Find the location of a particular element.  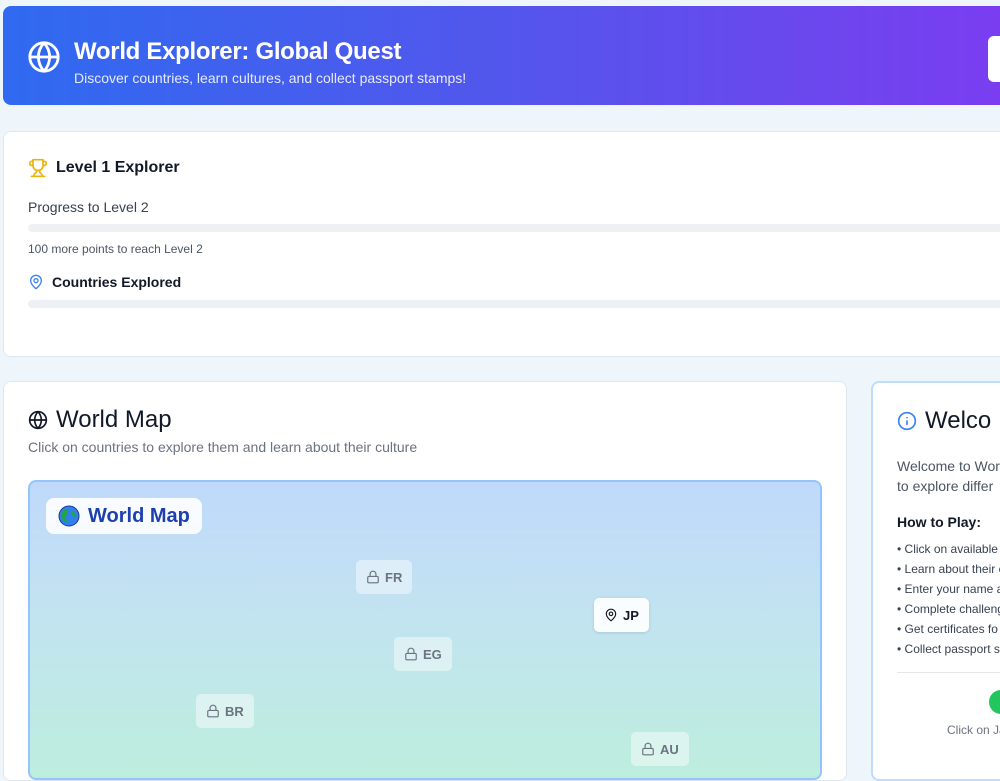

map-badge: World Map is located at coordinates (124, 516).